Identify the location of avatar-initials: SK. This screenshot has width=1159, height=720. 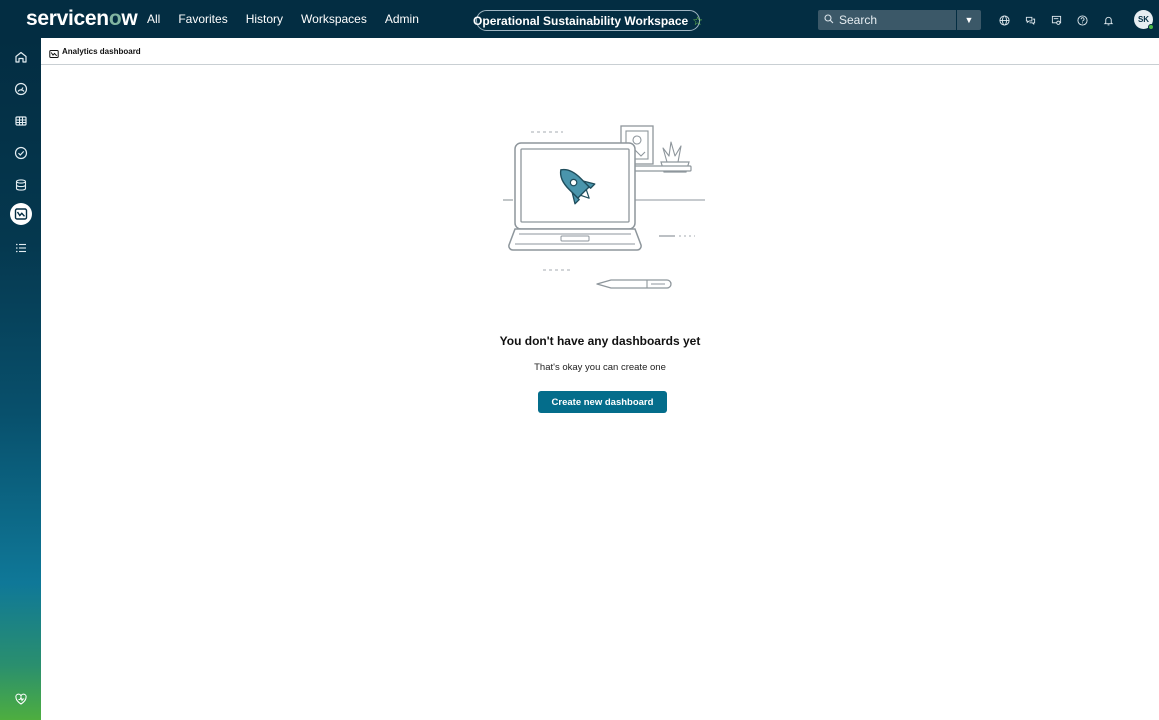
(1143, 19).